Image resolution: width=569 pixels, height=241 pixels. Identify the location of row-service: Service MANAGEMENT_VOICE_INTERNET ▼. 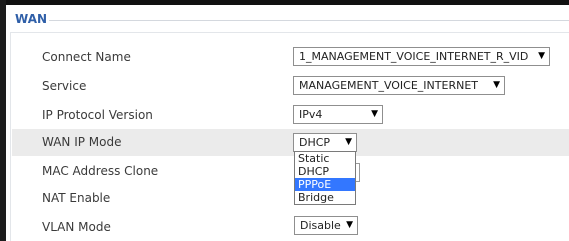
(290, 86).